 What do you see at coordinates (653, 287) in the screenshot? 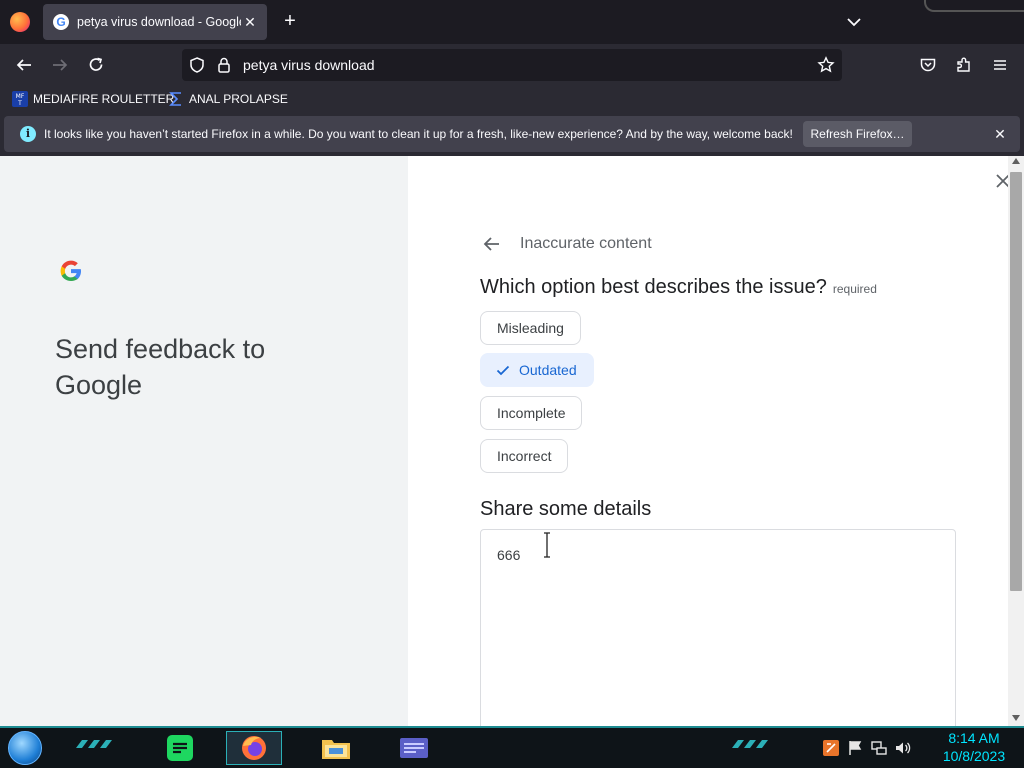
I see `question-text: Which option best describes the issue?` at bounding box center [653, 287].